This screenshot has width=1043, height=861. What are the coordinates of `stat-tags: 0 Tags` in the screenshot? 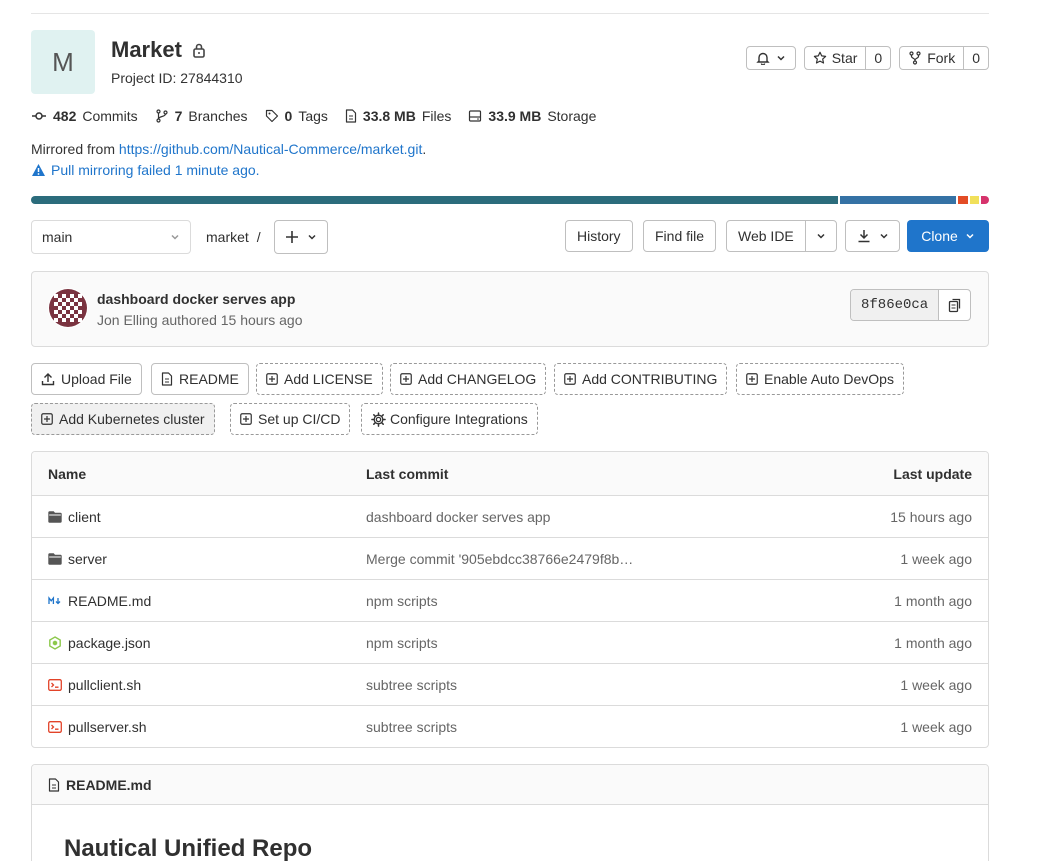 It's located at (296, 116).